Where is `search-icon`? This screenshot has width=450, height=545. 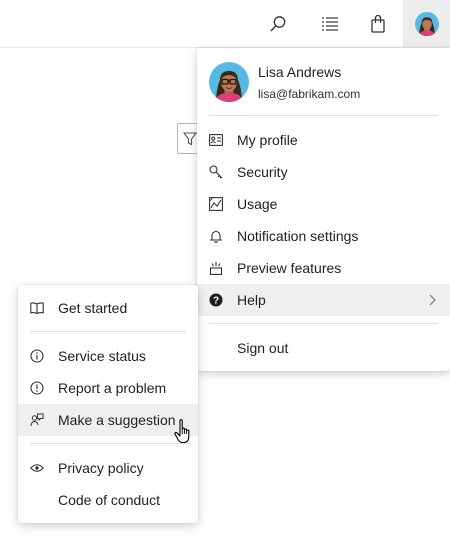 search-icon is located at coordinates (278, 24).